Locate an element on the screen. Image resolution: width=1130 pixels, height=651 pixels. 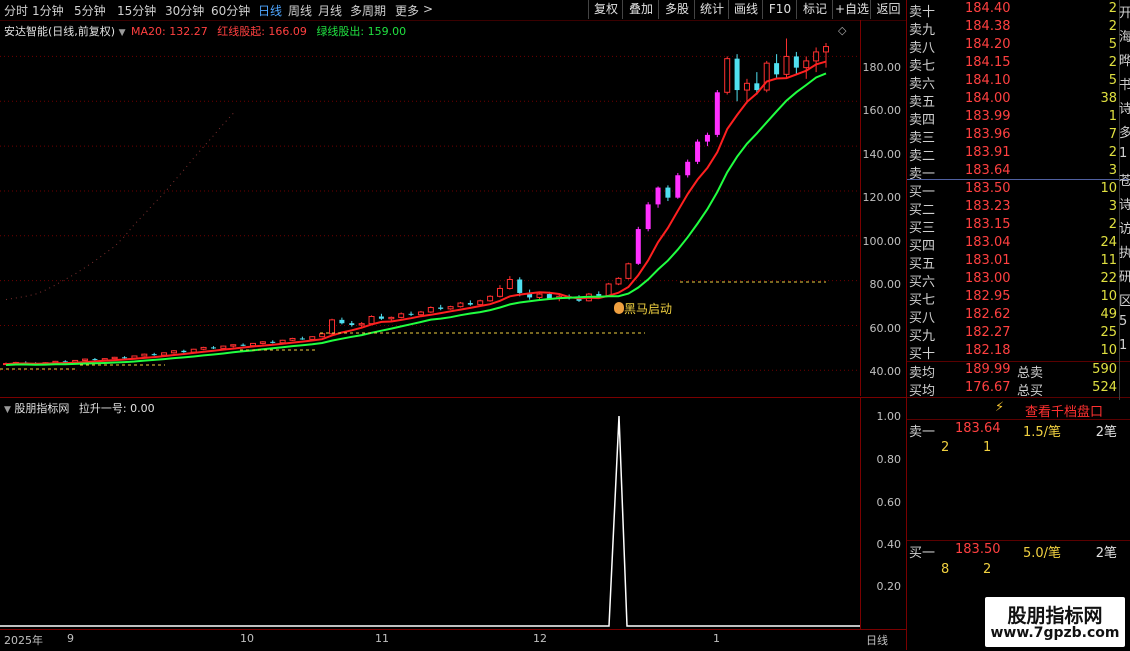
buy1-label: 买一 is located at coordinates (922, 553).